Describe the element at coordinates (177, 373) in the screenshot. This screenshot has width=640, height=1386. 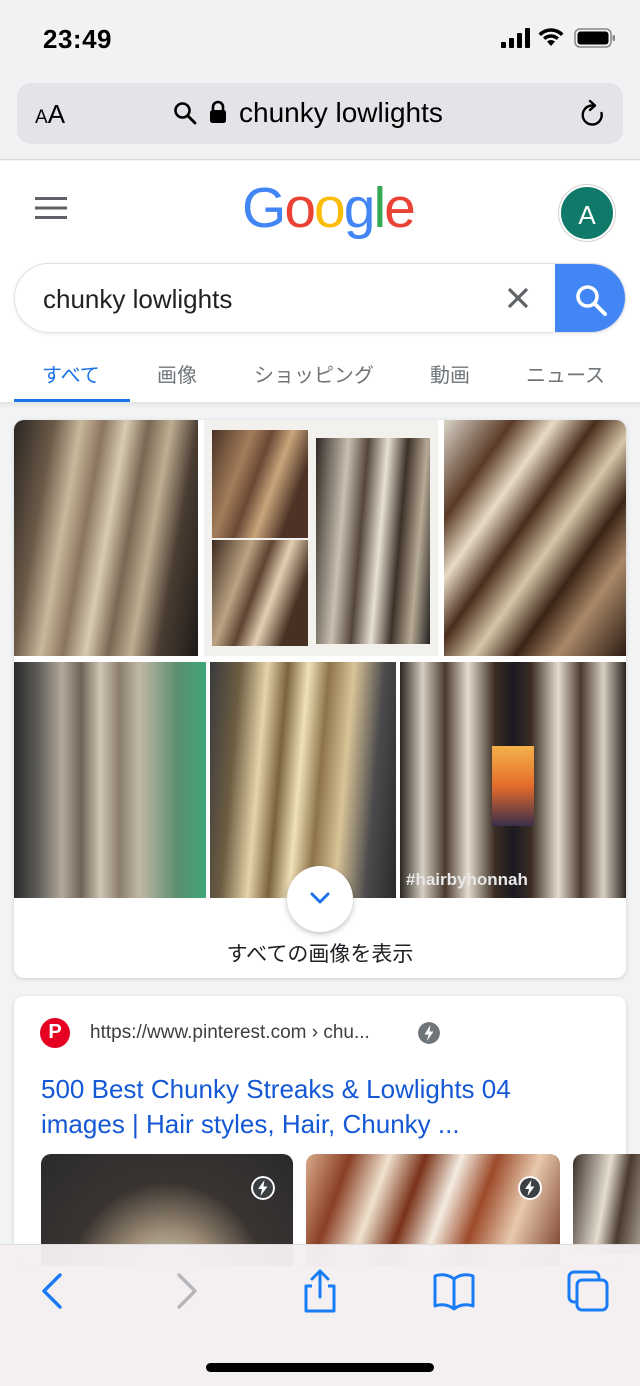
I see `tab-images: 画像` at that location.